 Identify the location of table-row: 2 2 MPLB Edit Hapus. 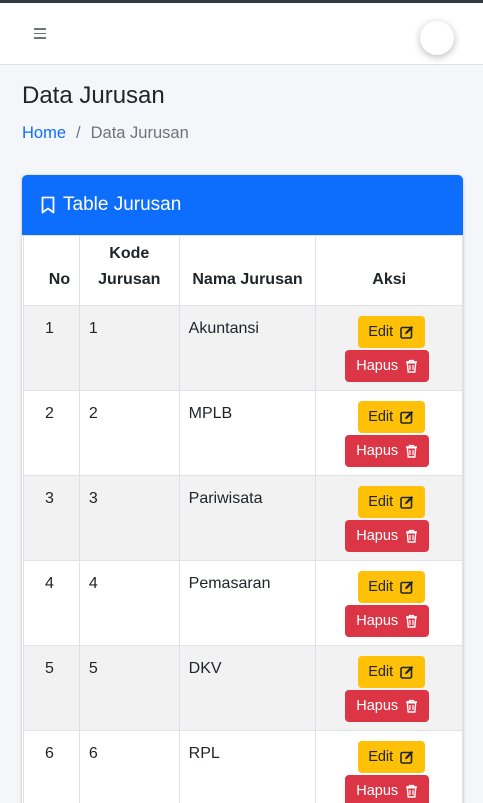
(243, 433).